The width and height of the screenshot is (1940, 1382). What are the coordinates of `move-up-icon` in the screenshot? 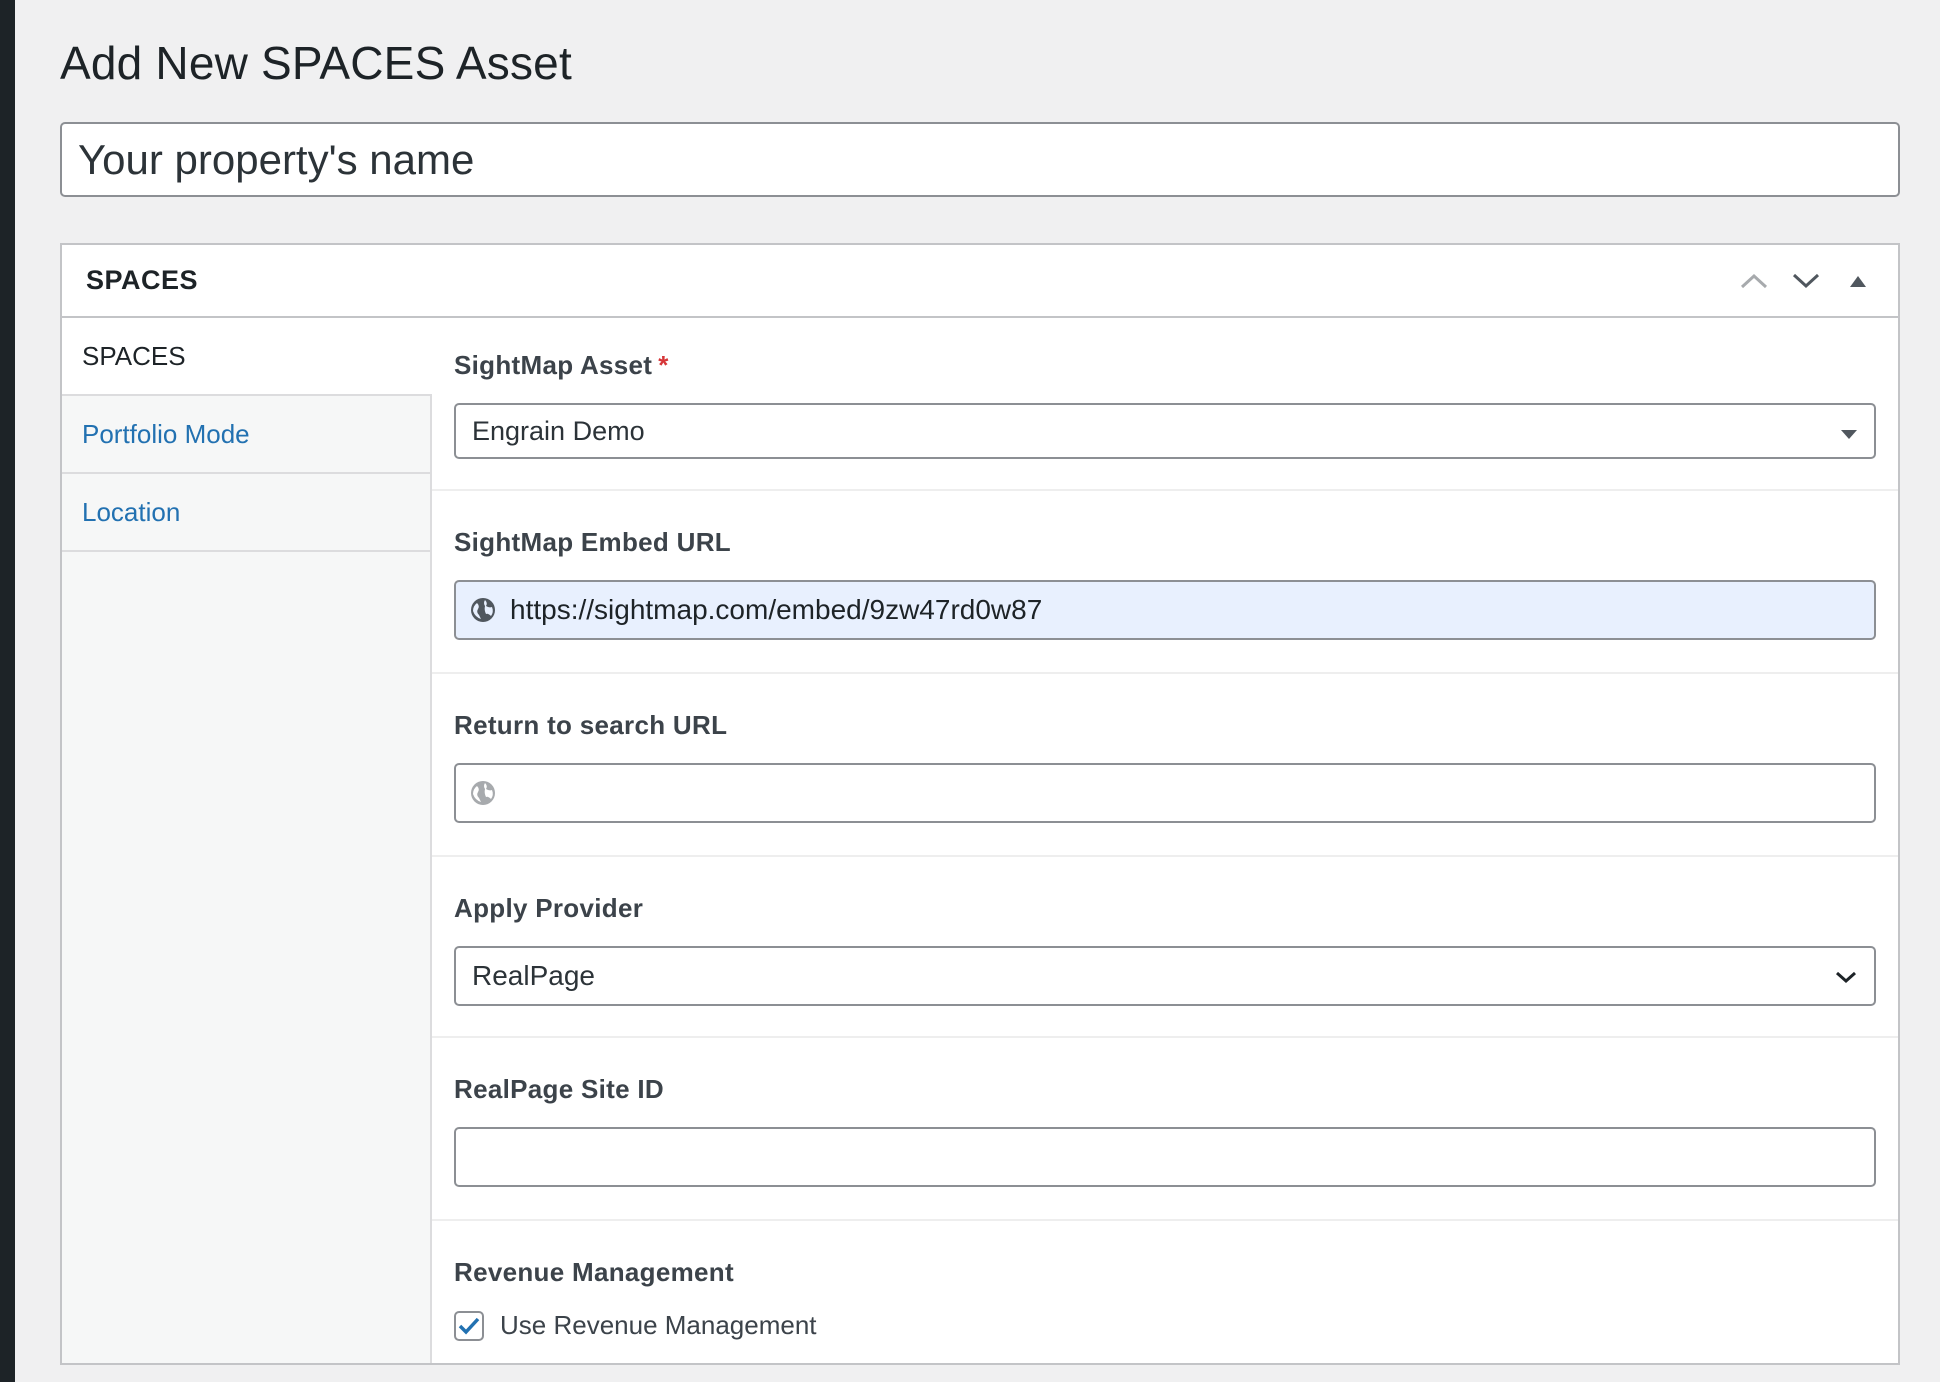 It's located at (1754, 281).